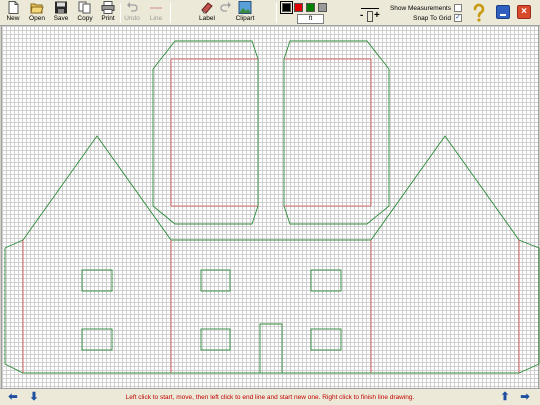  I want to click on show-measurements-checkbox, so click(458, 8).